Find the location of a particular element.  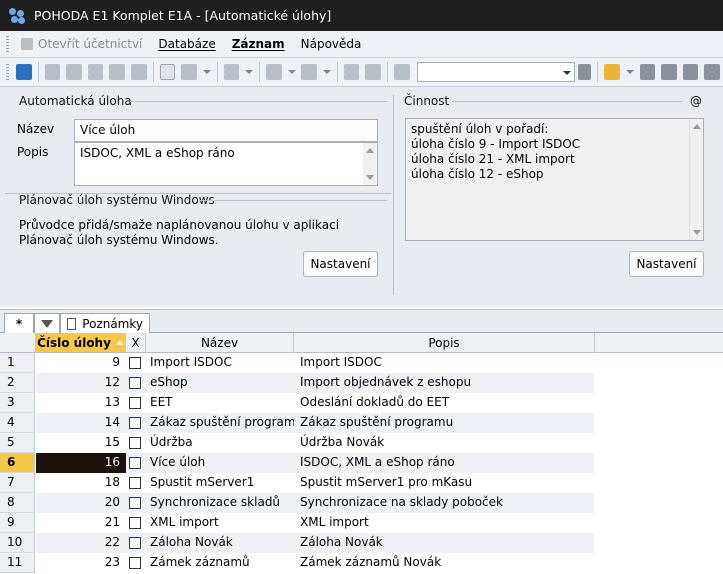

activity-line: úloha číslo 12 - eShop is located at coordinates (477, 174).